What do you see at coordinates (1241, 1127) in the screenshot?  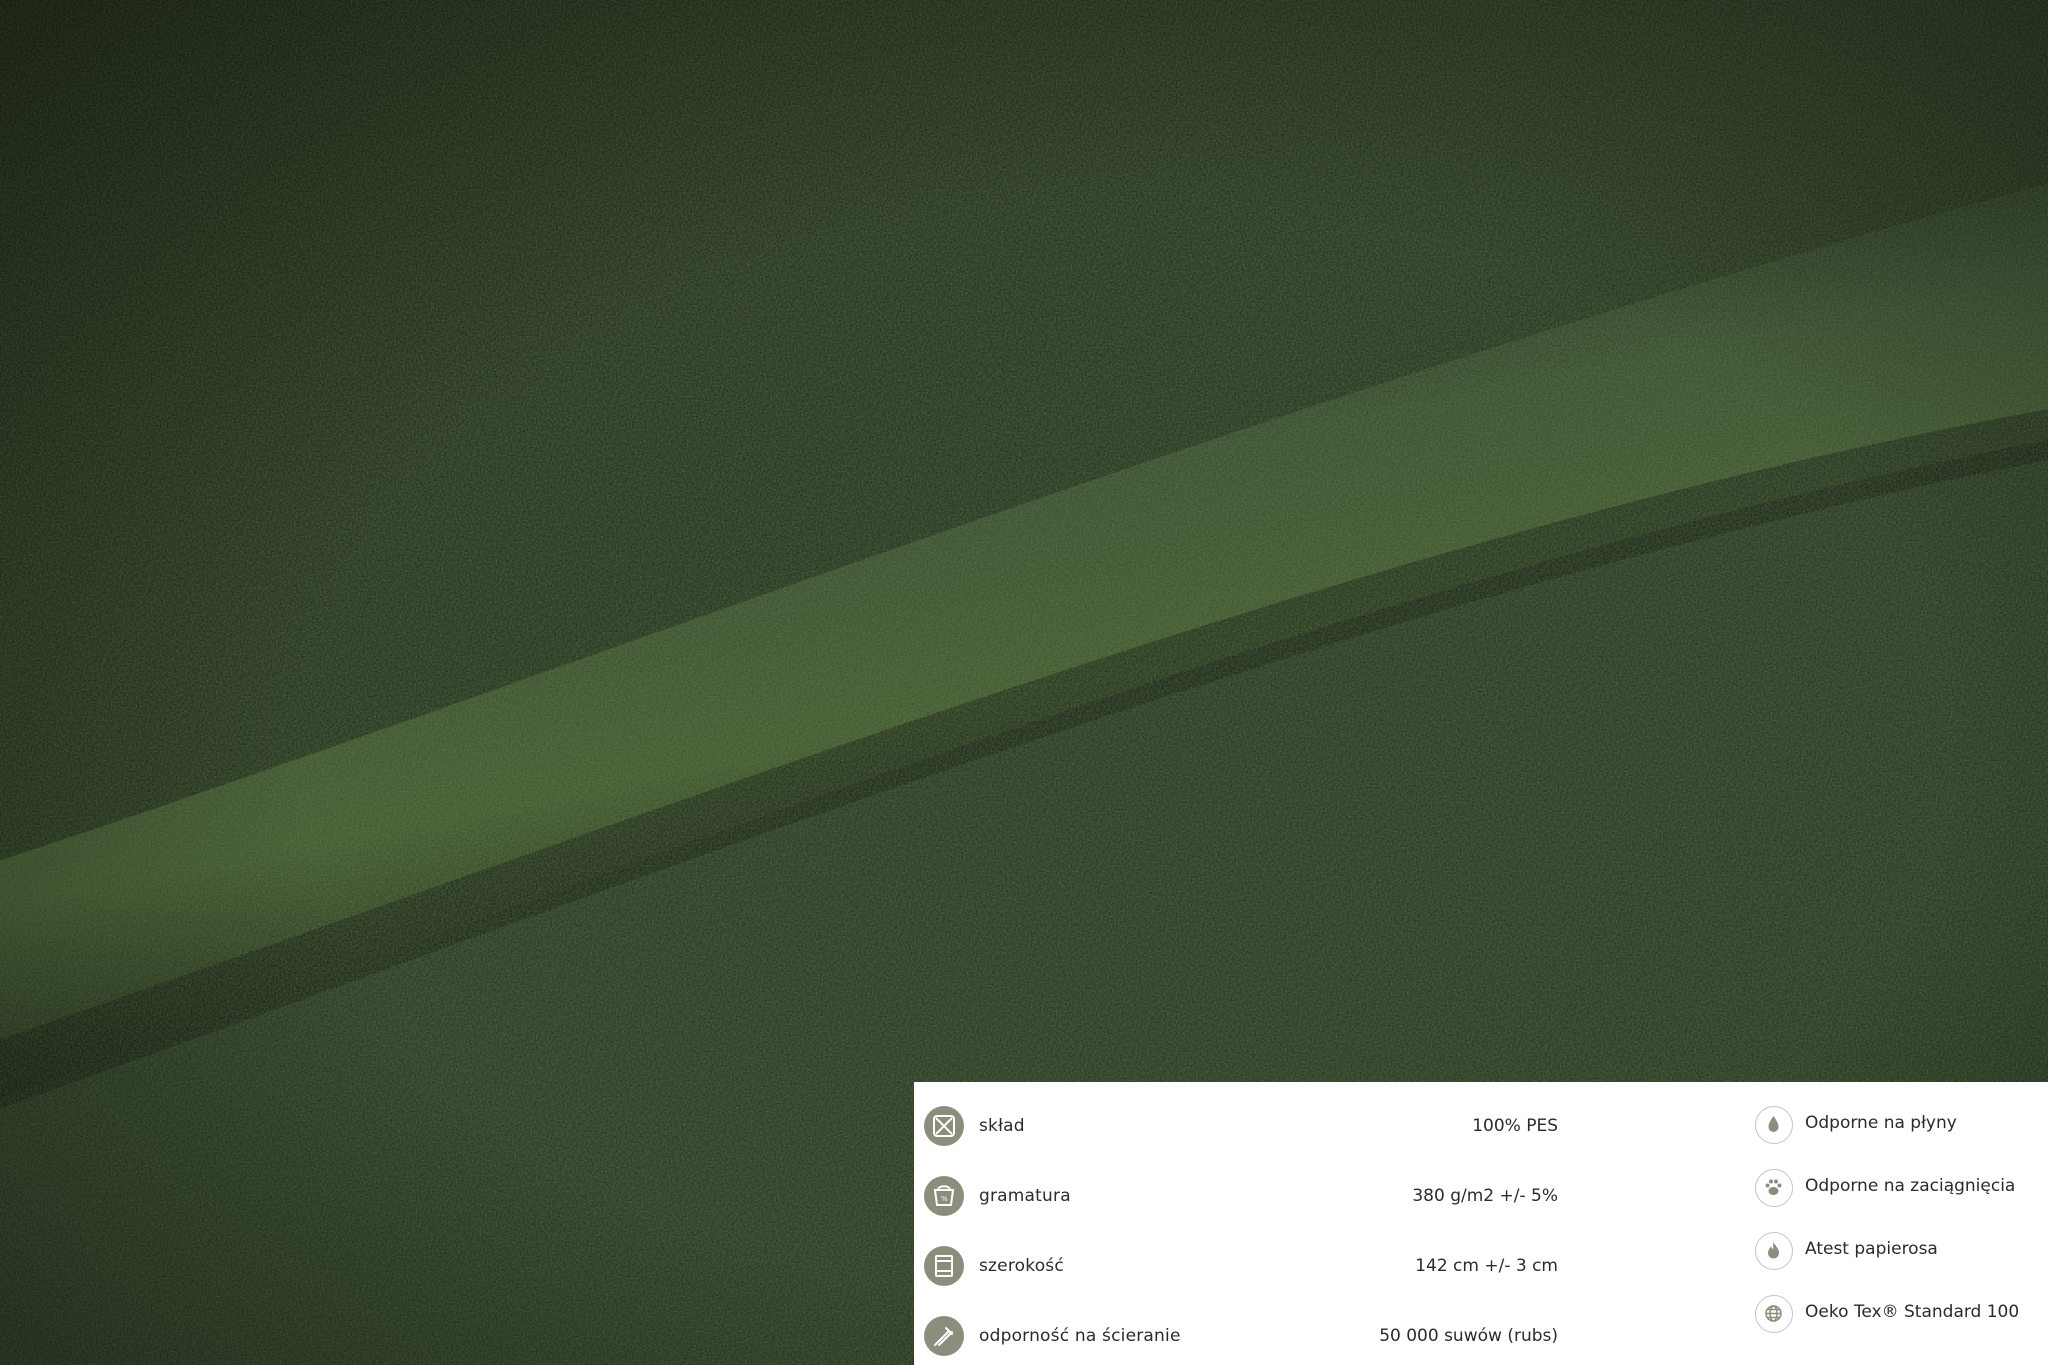 I see `spec-row-composition: skład 100% PES` at bounding box center [1241, 1127].